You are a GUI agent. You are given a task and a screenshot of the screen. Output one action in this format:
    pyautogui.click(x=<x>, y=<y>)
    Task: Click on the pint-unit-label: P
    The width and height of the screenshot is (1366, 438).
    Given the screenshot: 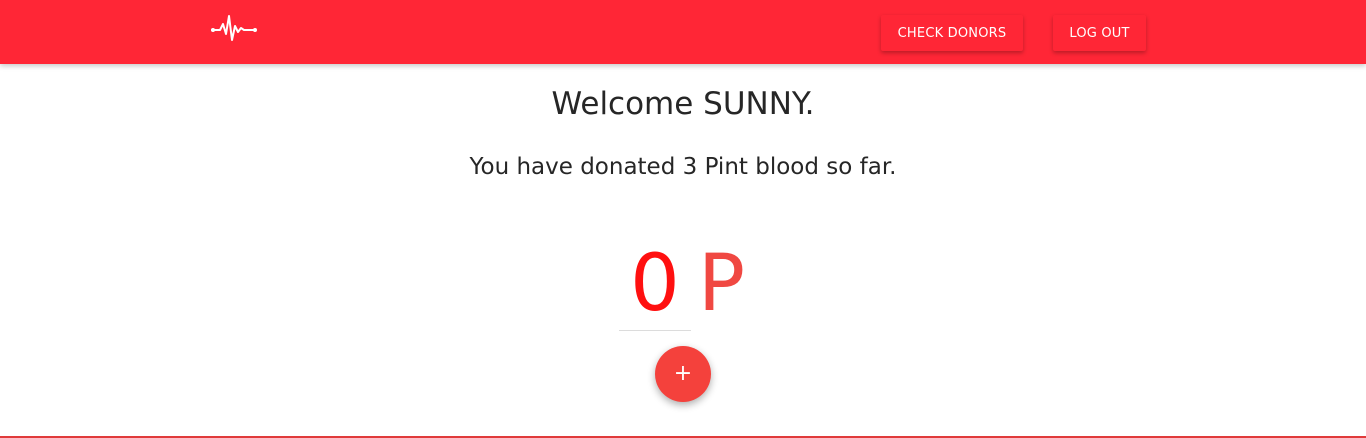 What is the action you would take?
    pyautogui.click(x=722, y=284)
    